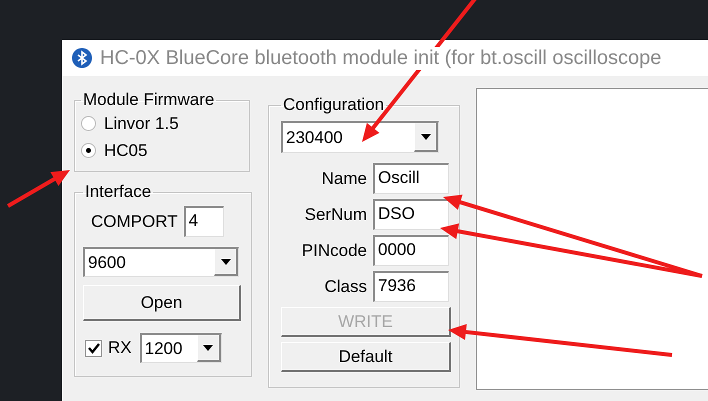 This screenshot has width=708, height=401. I want to click on field-label: Class, so click(345, 286).